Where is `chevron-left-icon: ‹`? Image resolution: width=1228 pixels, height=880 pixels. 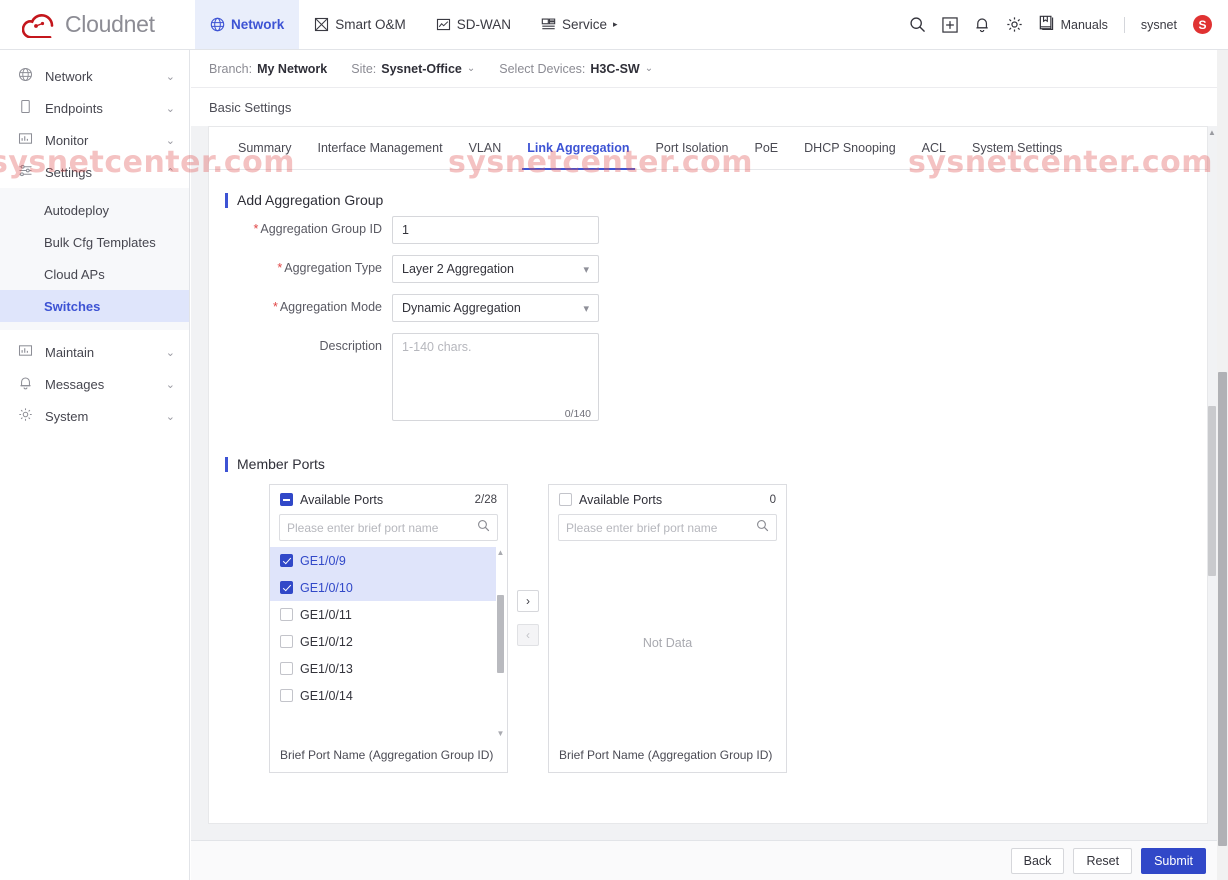
chevron-left-icon: ‹ is located at coordinates (528, 635).